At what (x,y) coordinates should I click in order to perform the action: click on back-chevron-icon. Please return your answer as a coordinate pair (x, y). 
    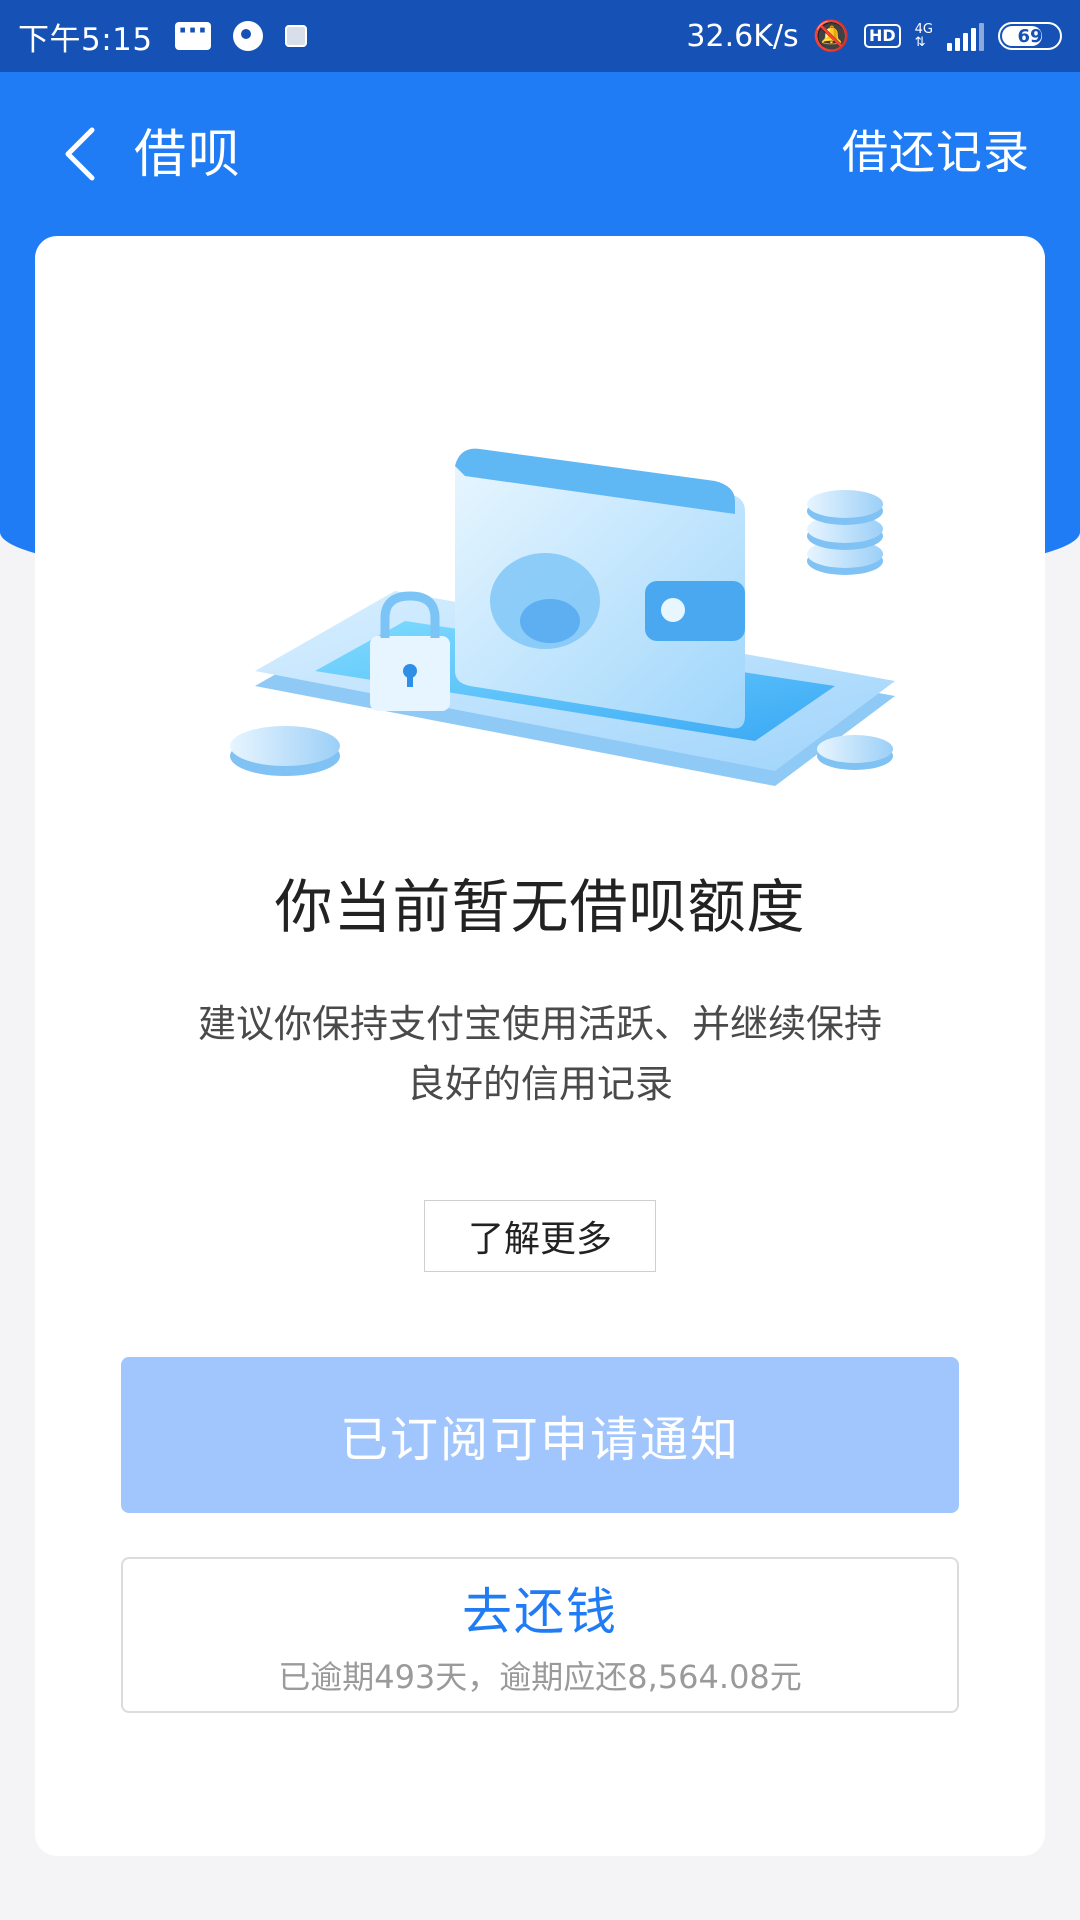
    Looking at the image, I should click on (80, 154).